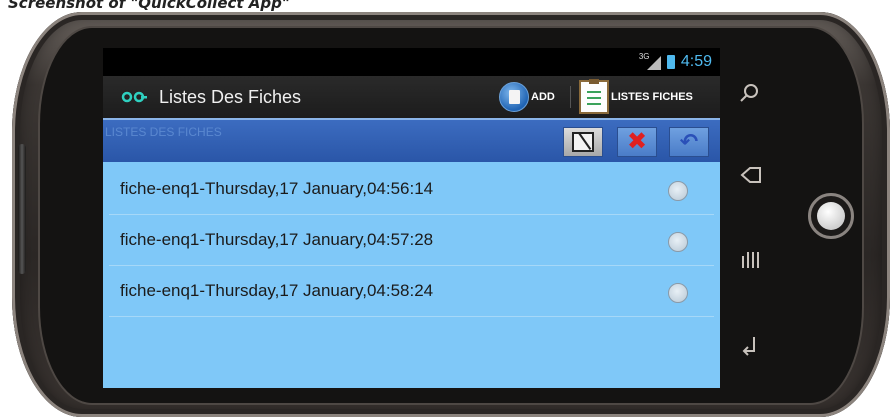 This screenshot has width=893, height=419. What do you see at coordinates (570, 97) in the screenshot?
I see `actionbar-divider` at bounding box center [570, 97].